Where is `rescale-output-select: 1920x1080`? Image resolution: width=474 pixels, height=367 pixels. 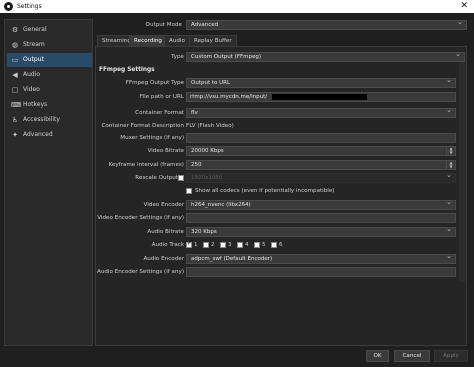 rescale-output-select: 1920x1080 is located at coordinates (321, 178).